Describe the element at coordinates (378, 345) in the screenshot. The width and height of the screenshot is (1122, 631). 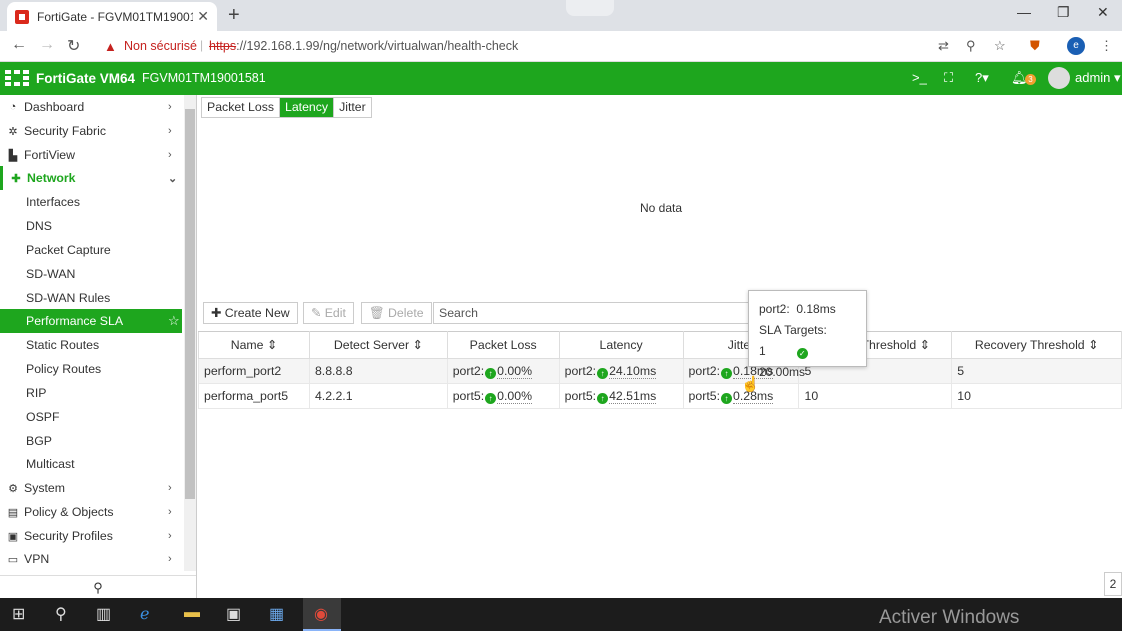
I see `column-header-detect-server: Detect Server ⇕` at that location.